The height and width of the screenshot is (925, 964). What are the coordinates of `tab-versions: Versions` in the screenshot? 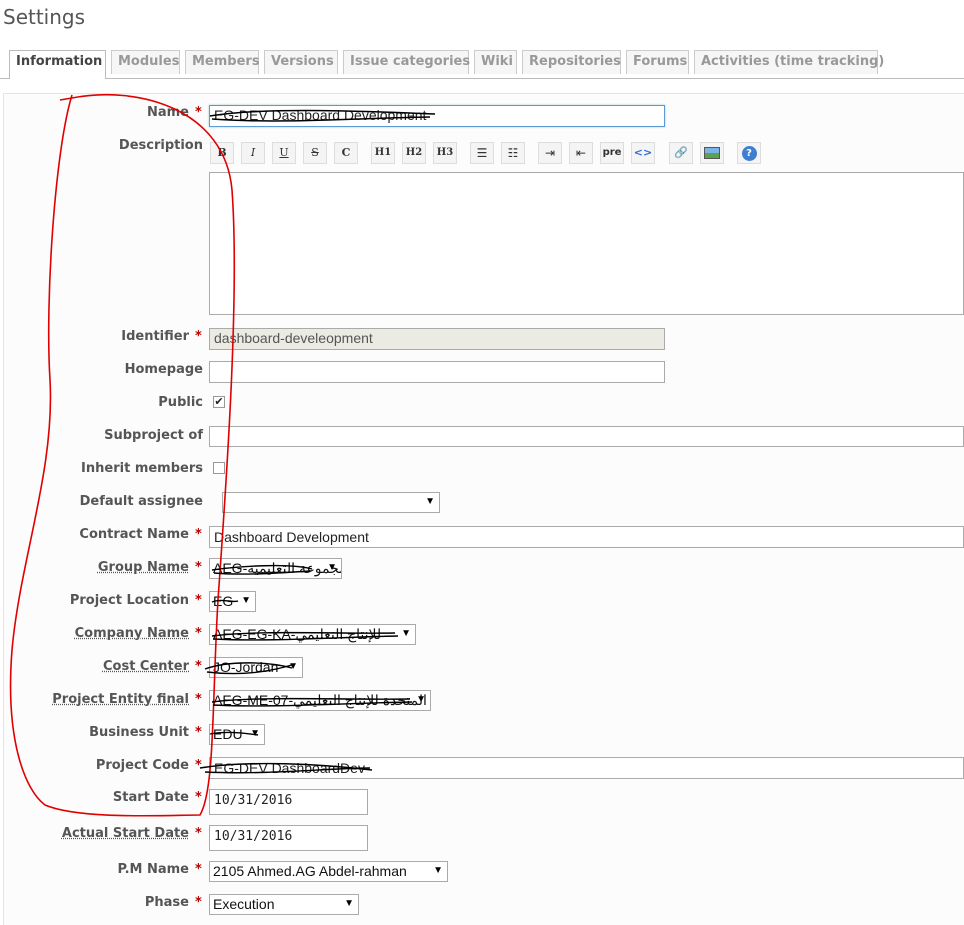 It's located at (301, 62).